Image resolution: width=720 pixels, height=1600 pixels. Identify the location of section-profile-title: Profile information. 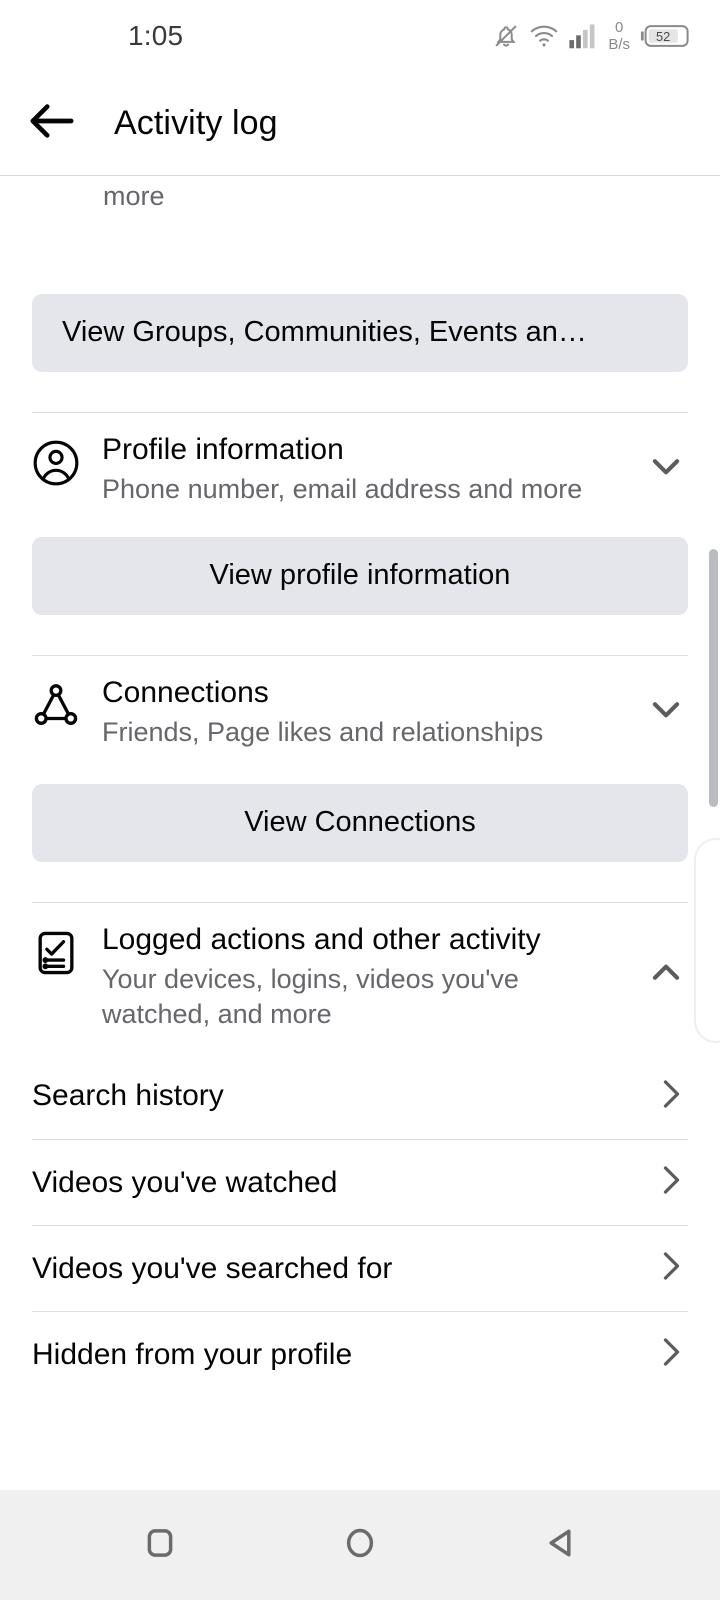
(223, 449).